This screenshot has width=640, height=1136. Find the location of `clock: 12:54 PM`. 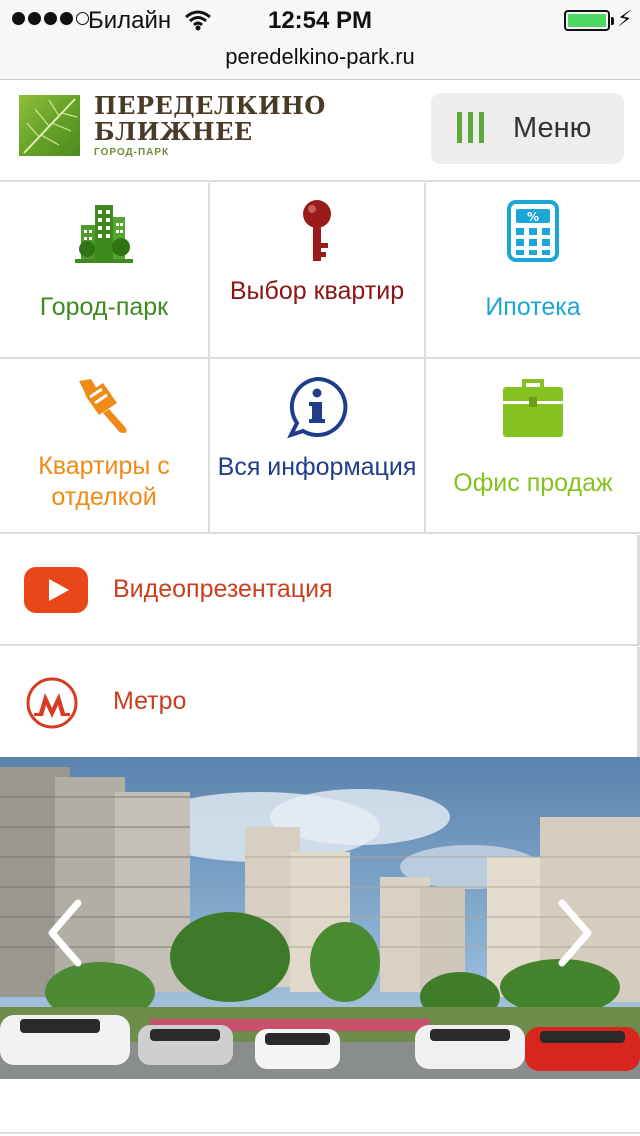

clock: 12:54 PM is located at coordinates (320, 20).